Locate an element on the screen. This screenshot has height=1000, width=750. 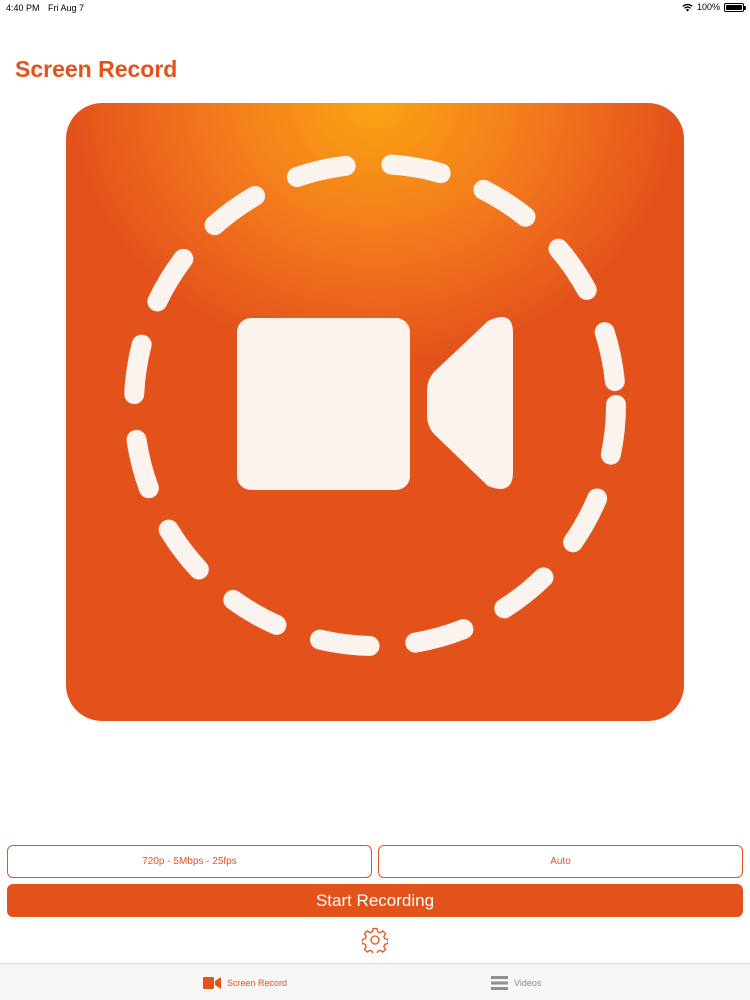
battery-level is located at coordinates (734, 7).